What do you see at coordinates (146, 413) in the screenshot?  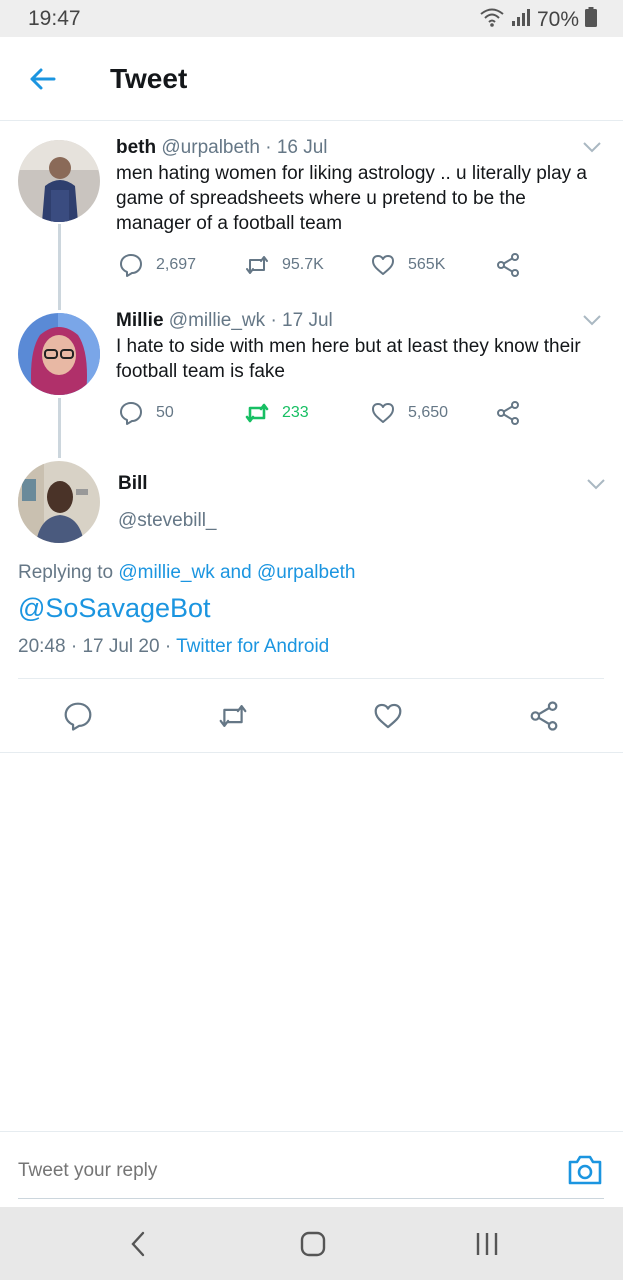 I see `reply-button: 50` at bounding box center [146, 413].